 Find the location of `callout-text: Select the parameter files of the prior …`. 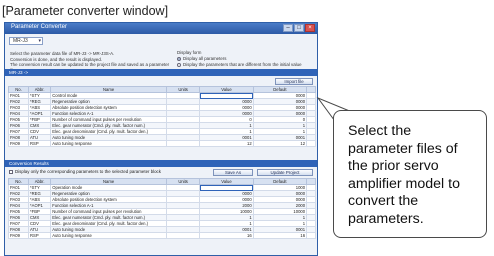

callout-text: Select the parameter files of the prior … is located at coordinates (404, 175).